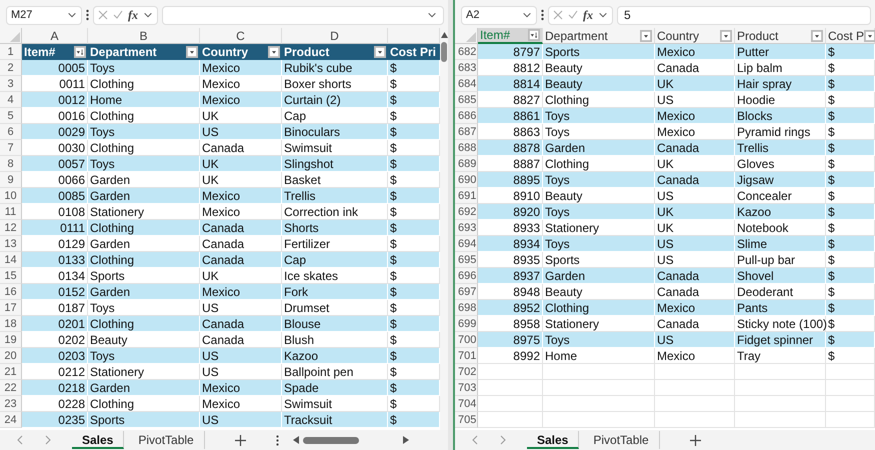 The width and height of the screenshot is (875, 450). I want to click on row-number: 696, so click(466, 276).